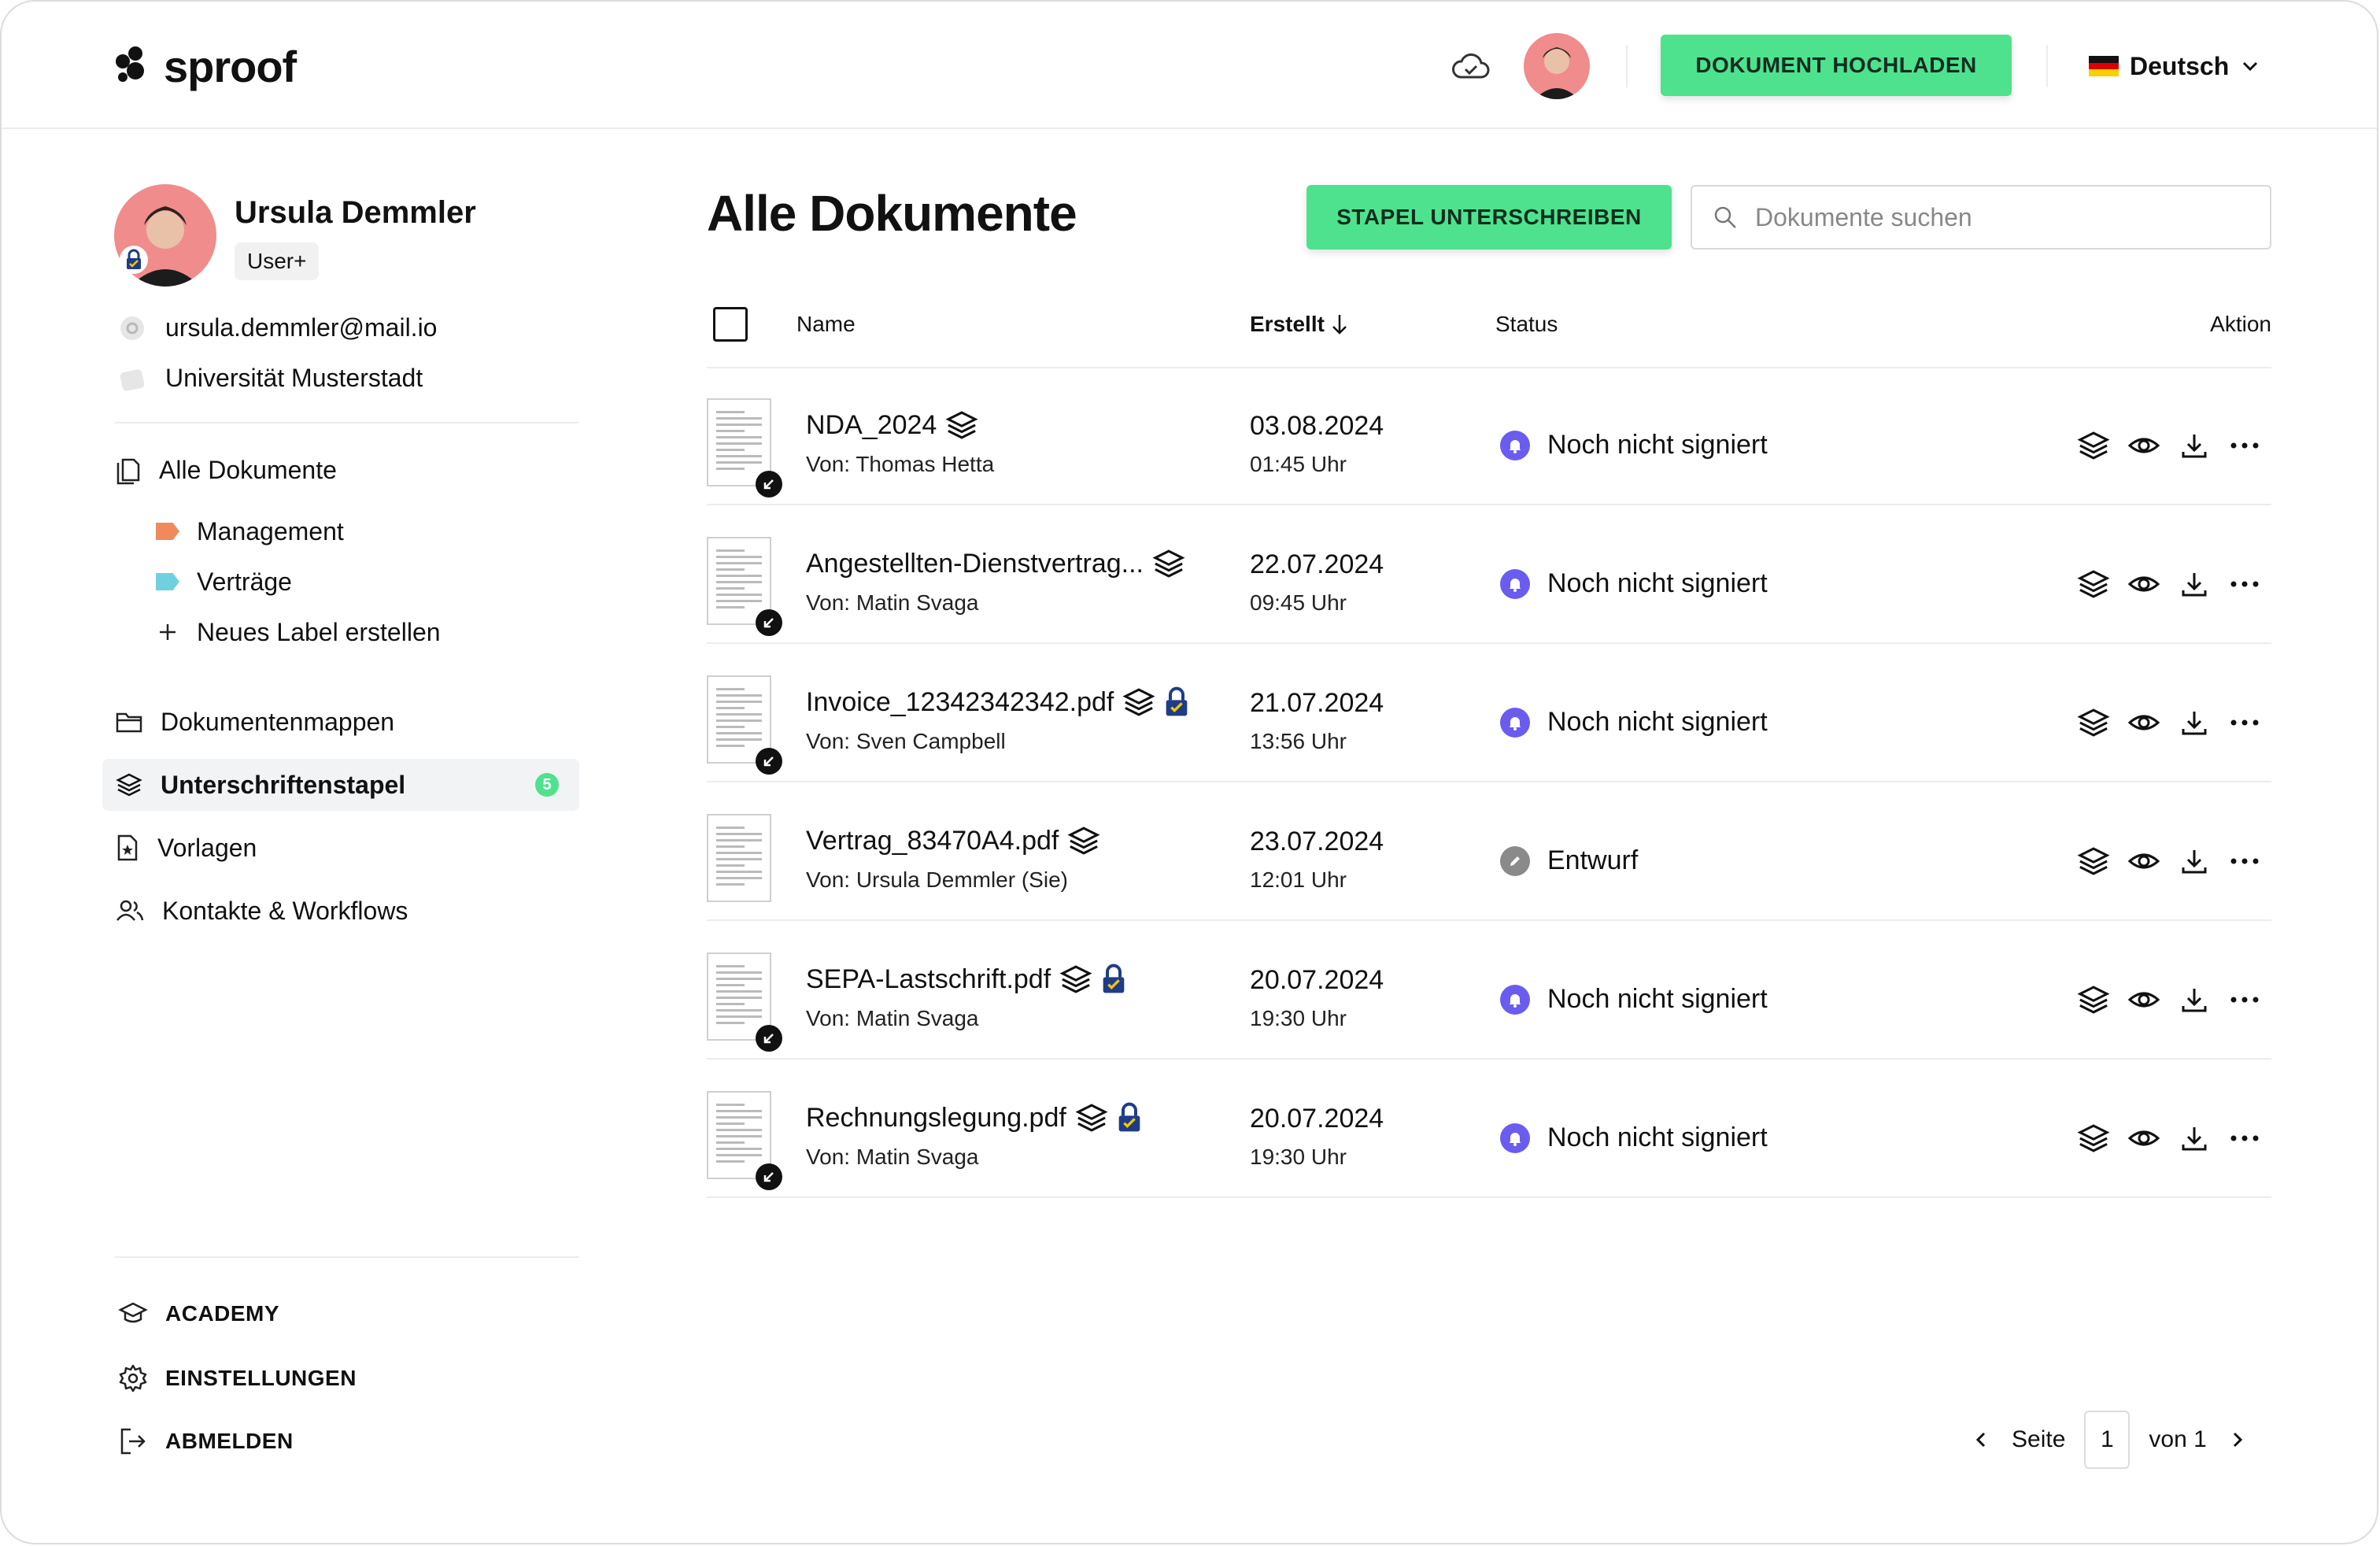 The width and height of the screenshot is (2380, 1546). Describe the element at coordinates (340, 470) in the screenshot. I see `nav-all-documents: Alle Dokumente` at that location.